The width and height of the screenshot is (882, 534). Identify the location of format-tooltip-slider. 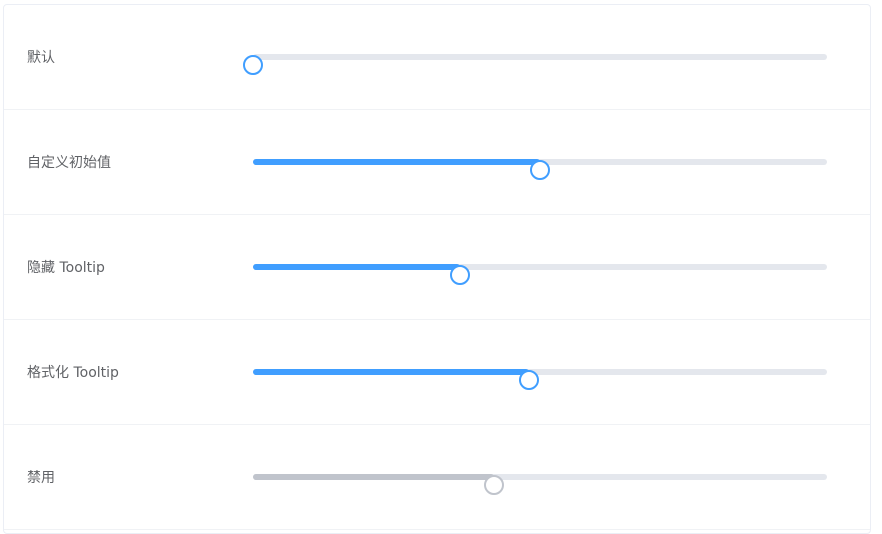
(540, 375).